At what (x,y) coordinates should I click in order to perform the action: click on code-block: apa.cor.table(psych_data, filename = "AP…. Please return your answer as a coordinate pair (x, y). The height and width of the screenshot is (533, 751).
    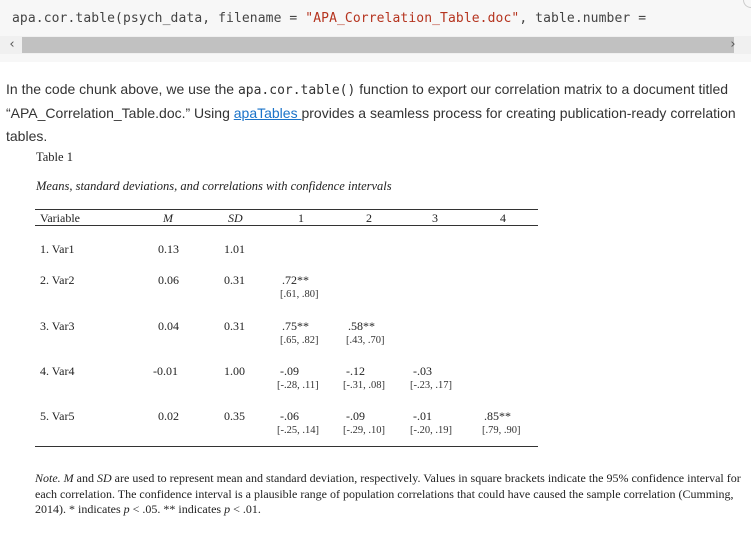
    Looking at the image, I should click on (375, 31).